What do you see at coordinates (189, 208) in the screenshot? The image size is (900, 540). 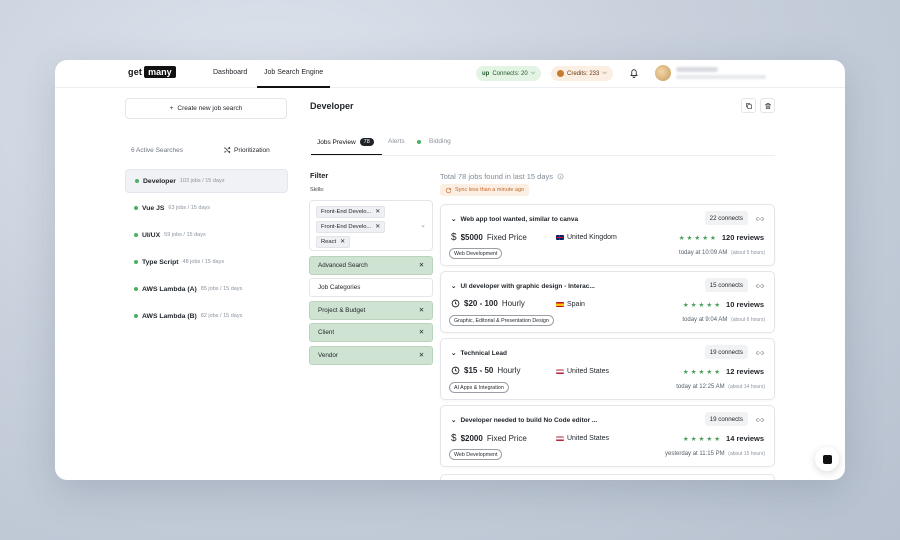 I see `search-item-meta: 63 jobs / 15 days` at bounding box center [189, 208].